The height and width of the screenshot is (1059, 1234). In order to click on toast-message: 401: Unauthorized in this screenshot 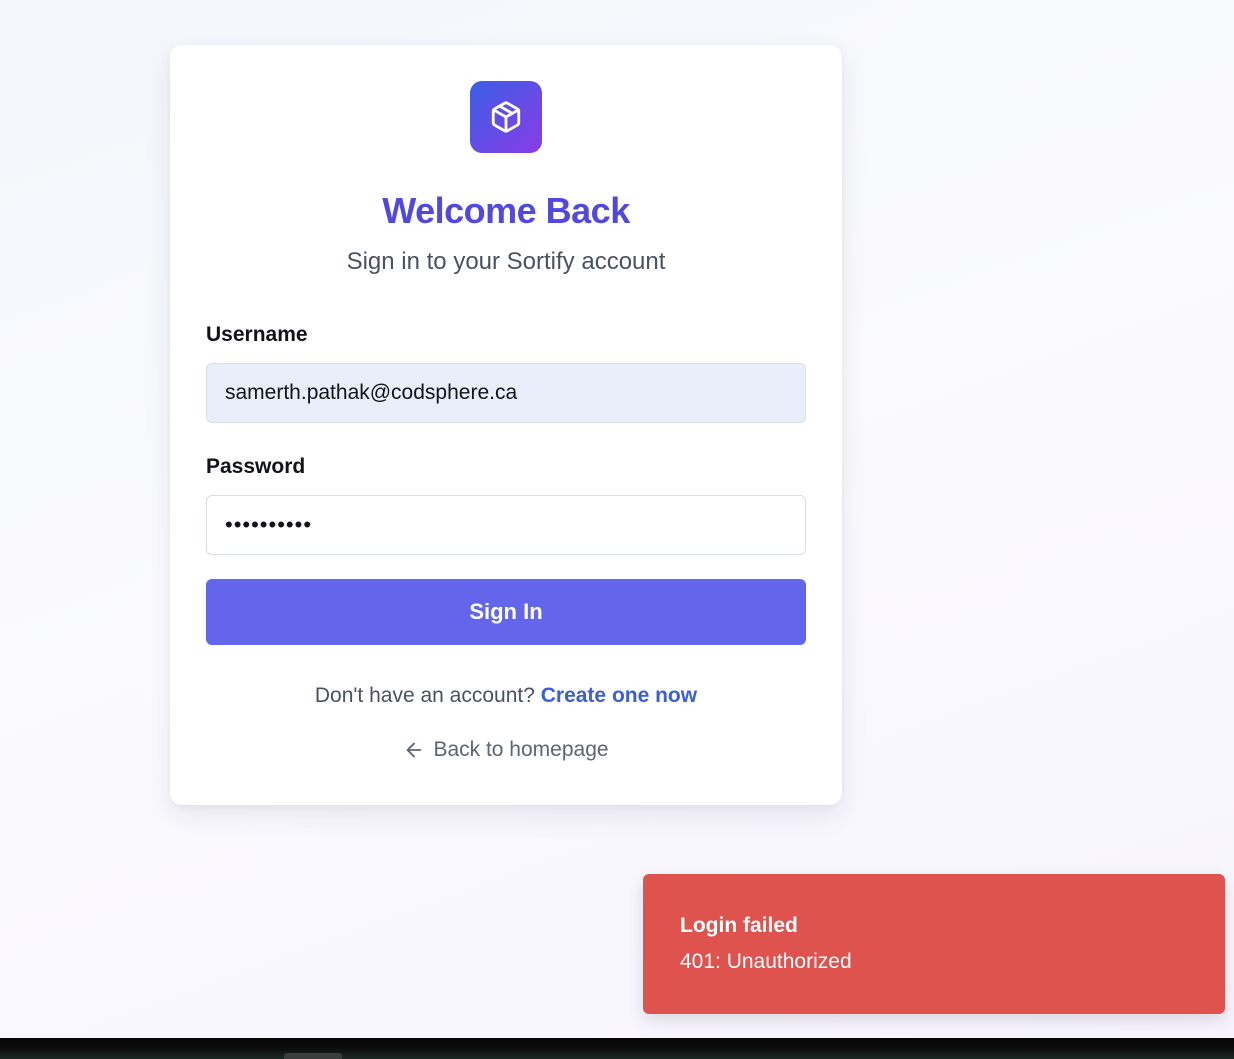, I will do `click(766, 961)`.